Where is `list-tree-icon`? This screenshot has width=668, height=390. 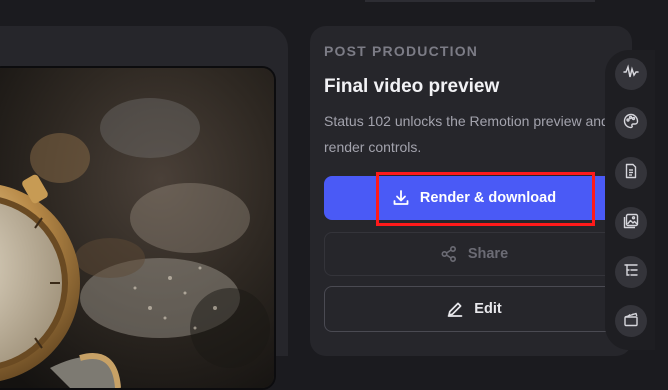 list-tree-icon is located at coordinates (631, 272).